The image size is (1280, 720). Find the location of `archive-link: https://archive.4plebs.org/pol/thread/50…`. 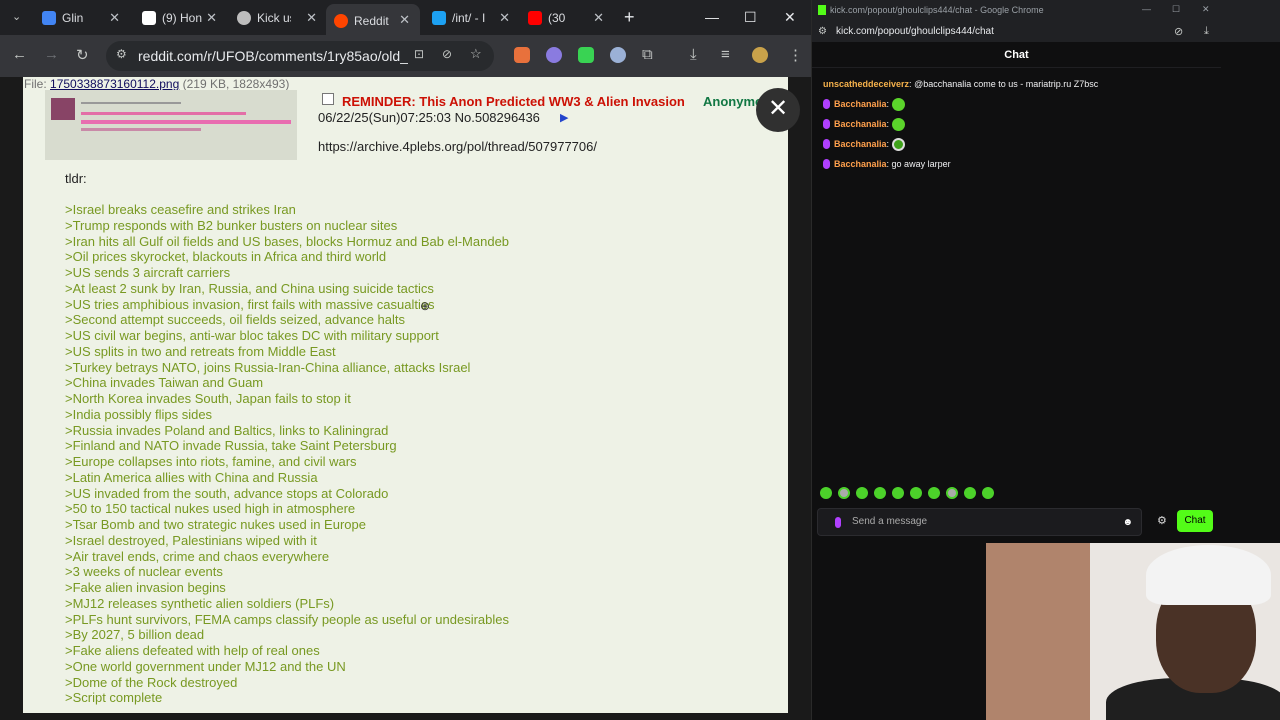

archive-link: https://archive.4plebs.org/pol/thread/50… is located at coordinates (457, 146).